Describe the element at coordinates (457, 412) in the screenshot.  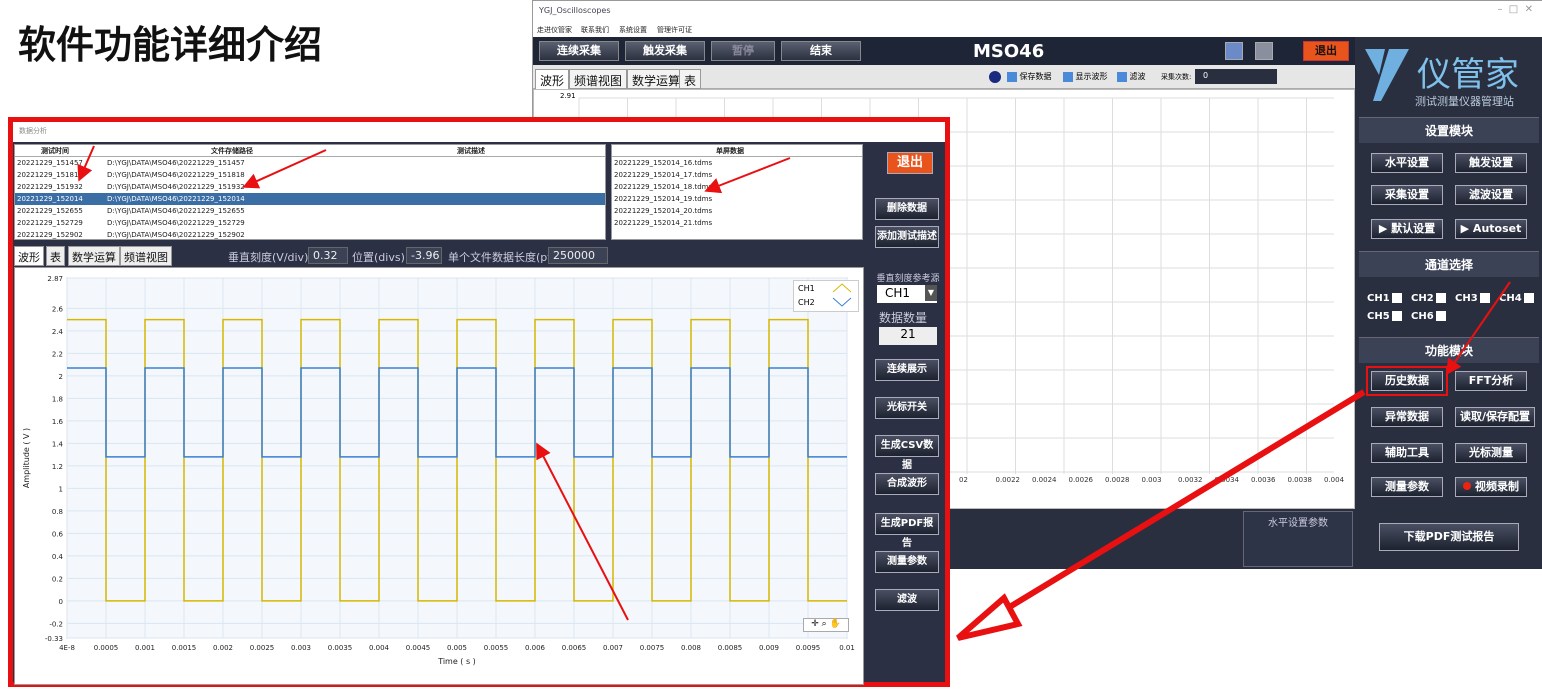
I see `series-ch2-line` at that location.